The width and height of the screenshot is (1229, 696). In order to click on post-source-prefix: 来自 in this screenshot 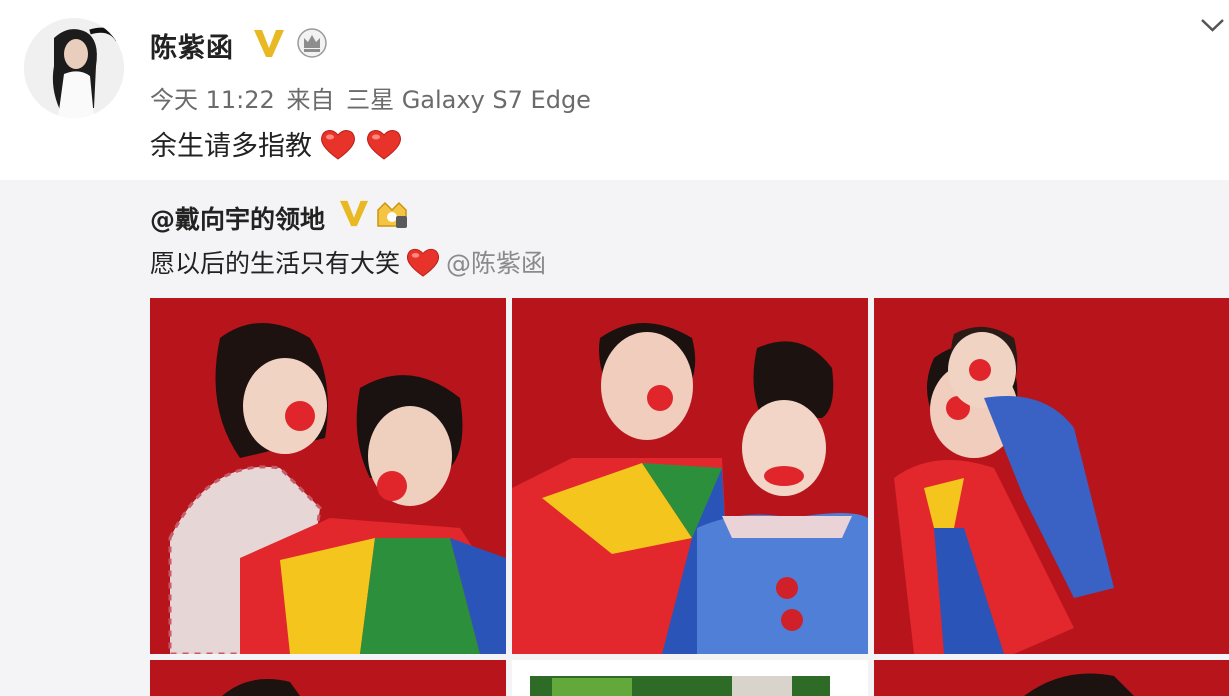, I will do `click(310, 100)`.